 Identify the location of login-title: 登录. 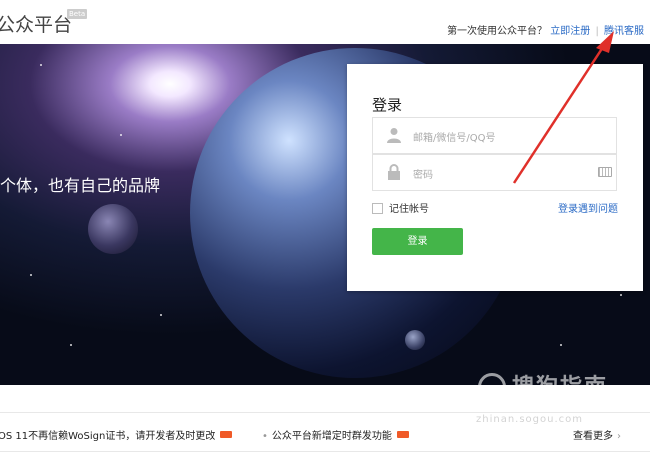
(387, 105).